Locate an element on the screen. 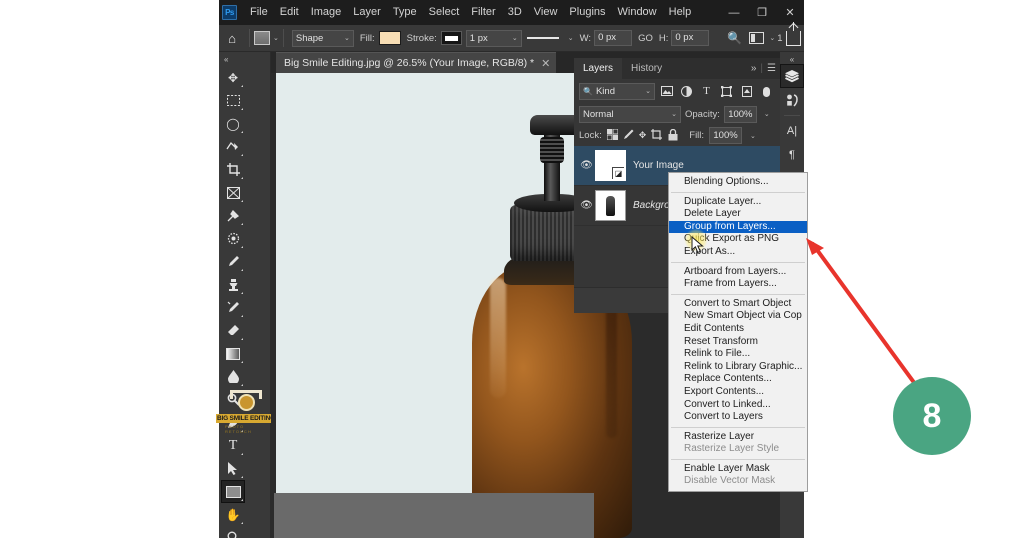 Image resolution: width=1024 pixels, height=538 pixels. move-tool: ✥ is located at coordinates (233, 77).